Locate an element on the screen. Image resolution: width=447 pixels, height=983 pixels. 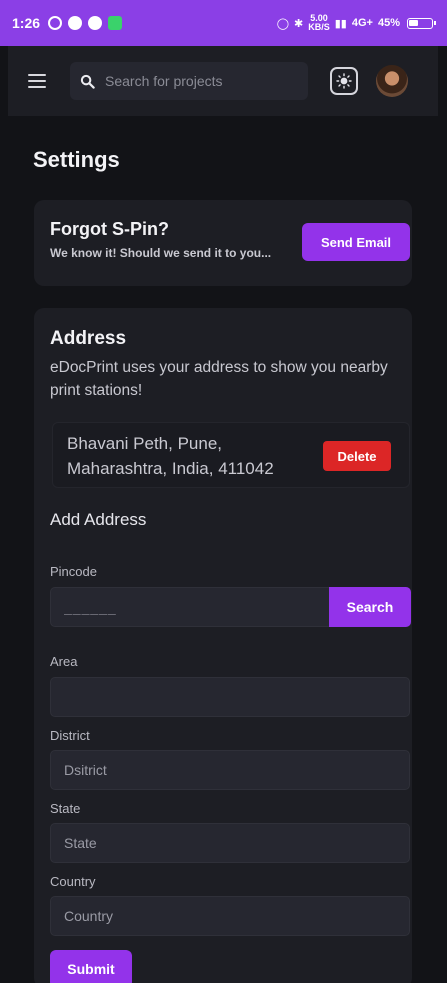
app-header is located at coordinates (223, 81).